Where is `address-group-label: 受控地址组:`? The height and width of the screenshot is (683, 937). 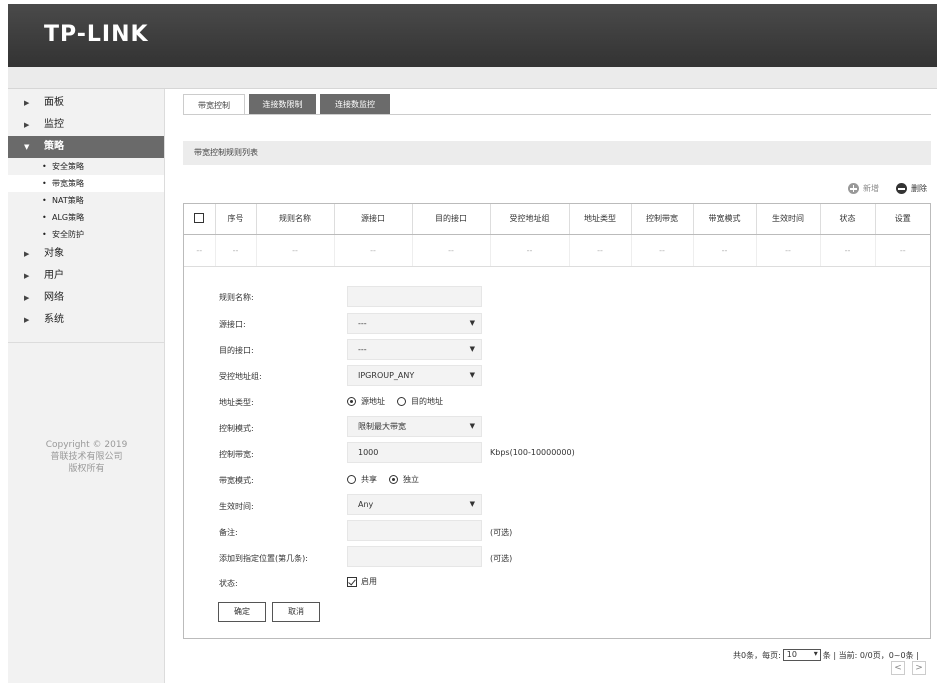
address-group-label: 受控地址组: is located at coordinates (240, 376).